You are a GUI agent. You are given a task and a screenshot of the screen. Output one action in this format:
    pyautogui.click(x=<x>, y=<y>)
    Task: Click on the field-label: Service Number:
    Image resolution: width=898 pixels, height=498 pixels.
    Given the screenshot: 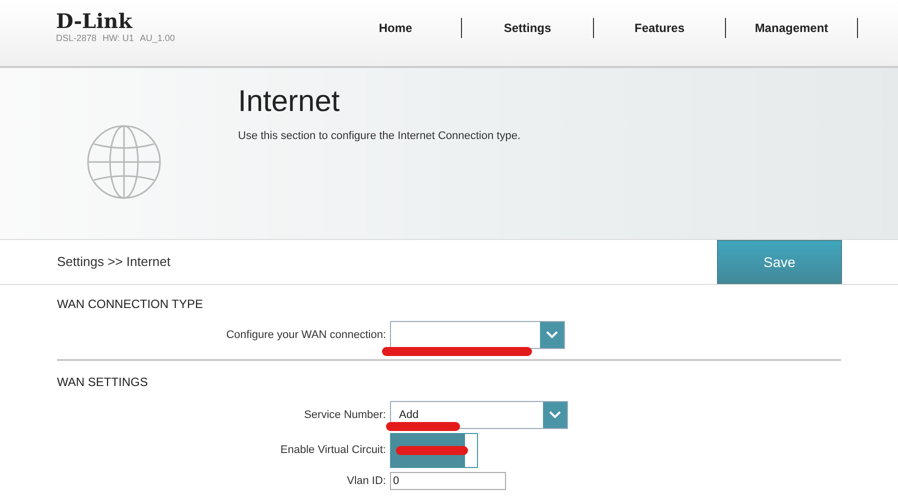 What is the action you would take?
    pyautogui.click(x=345, y=415)
    